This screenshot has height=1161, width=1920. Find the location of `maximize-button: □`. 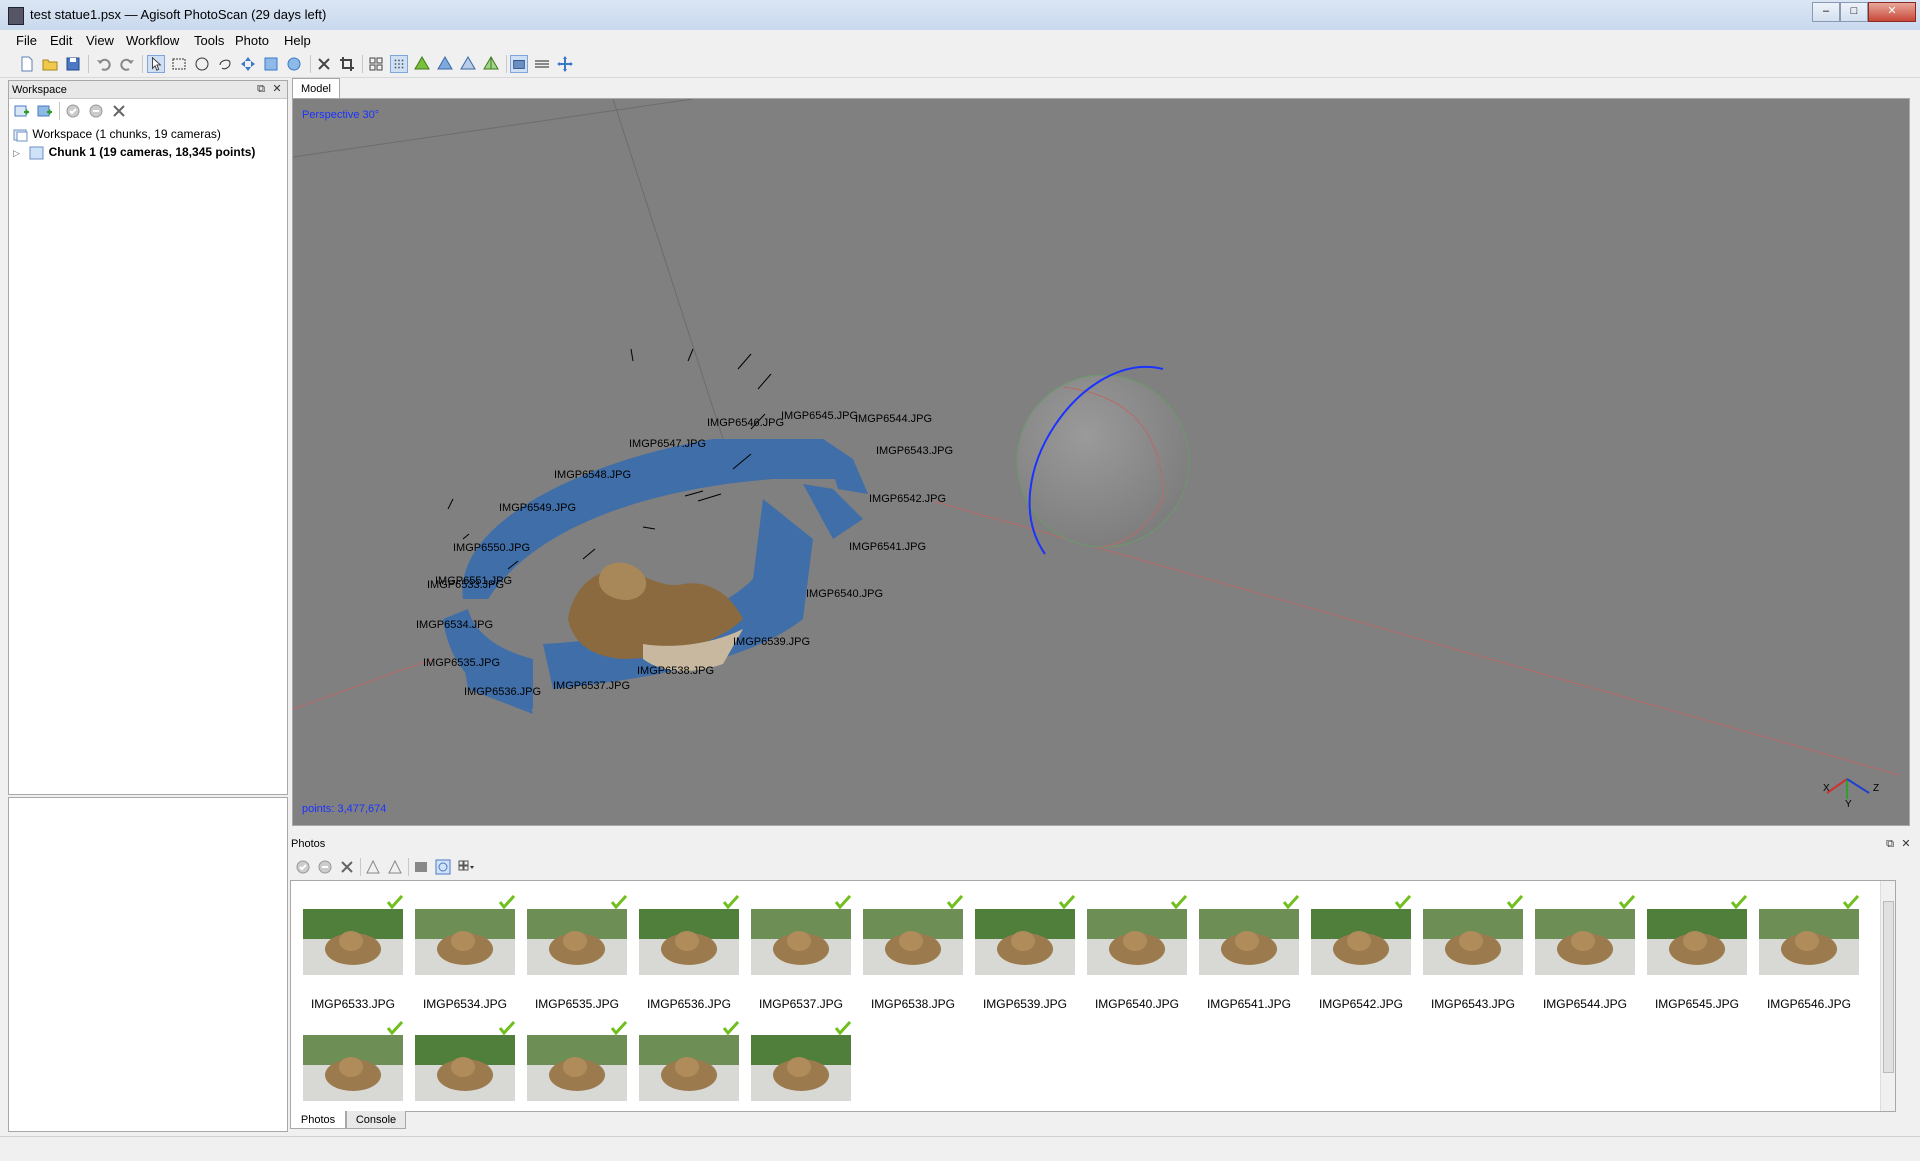

maximize-button: □ is located at coordinates (1854, 12).